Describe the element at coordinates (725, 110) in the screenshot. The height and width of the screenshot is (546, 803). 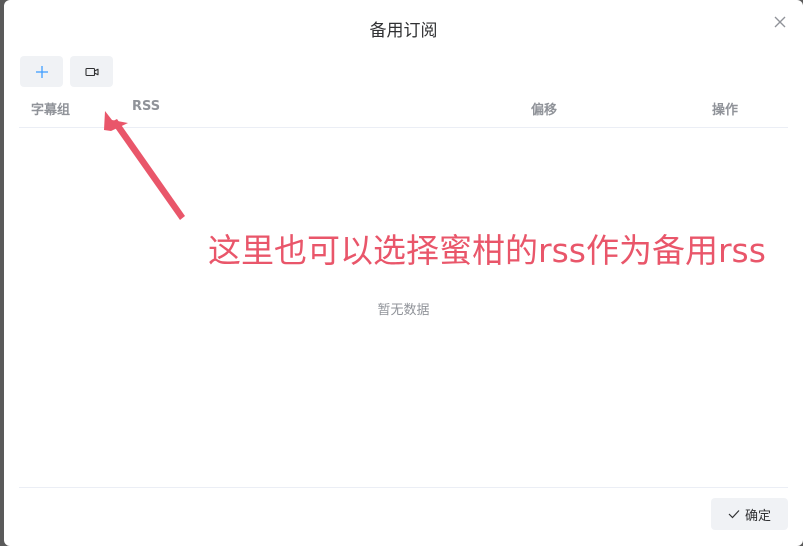
I see `column-header-actions: 操作` at that location.